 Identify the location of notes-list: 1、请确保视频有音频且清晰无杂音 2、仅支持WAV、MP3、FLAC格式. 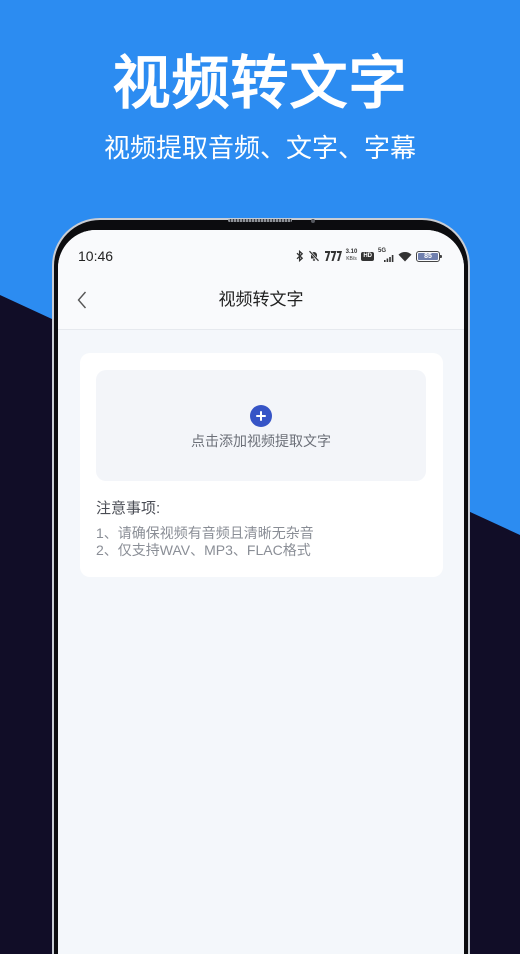
(261, 542).